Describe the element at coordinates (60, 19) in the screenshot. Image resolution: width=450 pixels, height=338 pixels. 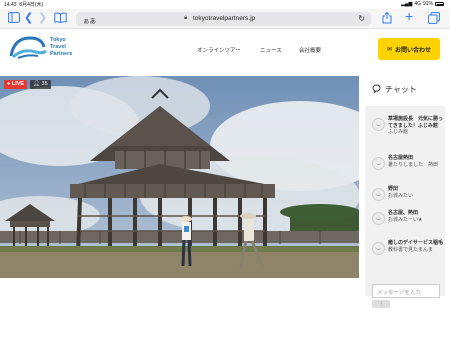
I see `bookmarks-icon` at that location.